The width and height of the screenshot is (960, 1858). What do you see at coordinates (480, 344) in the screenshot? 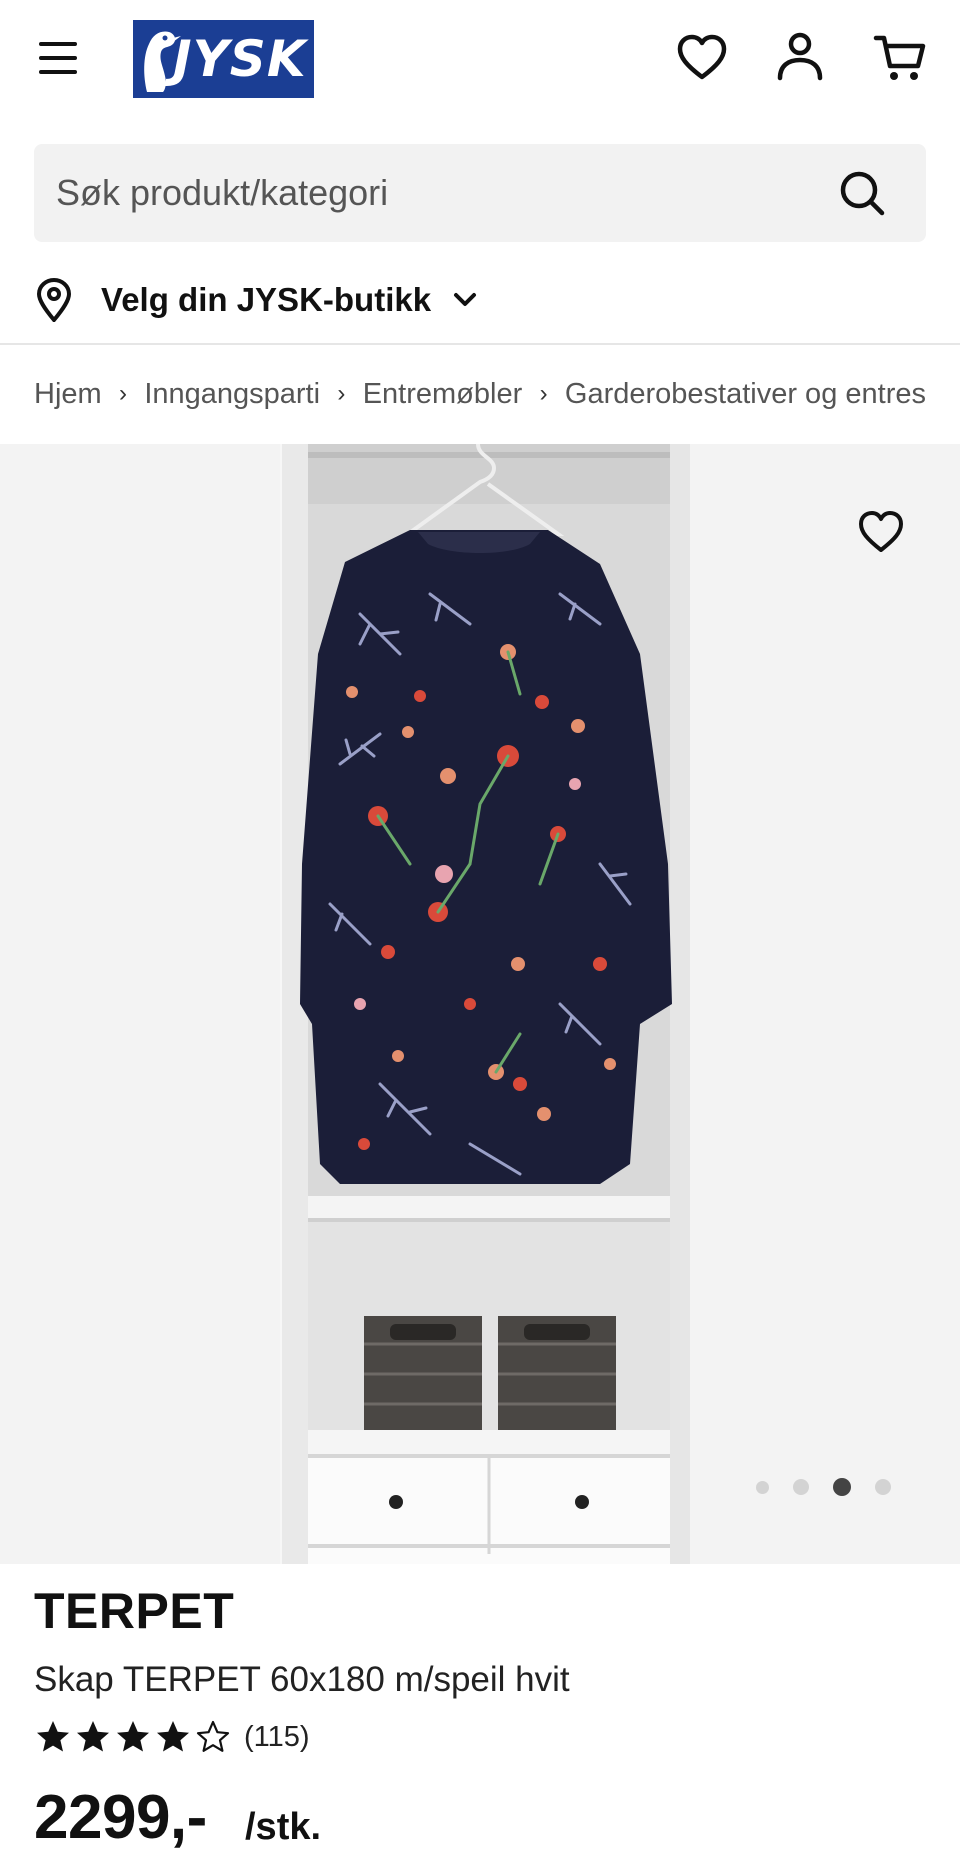
I see `divider` at bounding box center [480, 344].